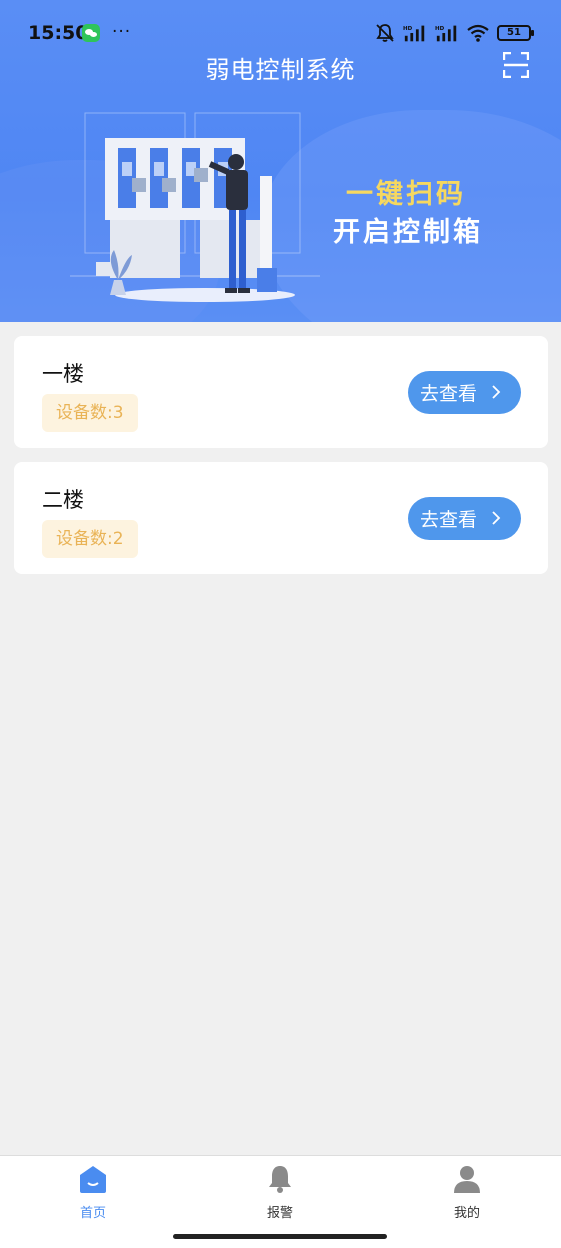  What do you see at coordinates (90, 413) in the screenshot?
I see `device-count-badge: 设备数:3` at bounding box center [90, 413].